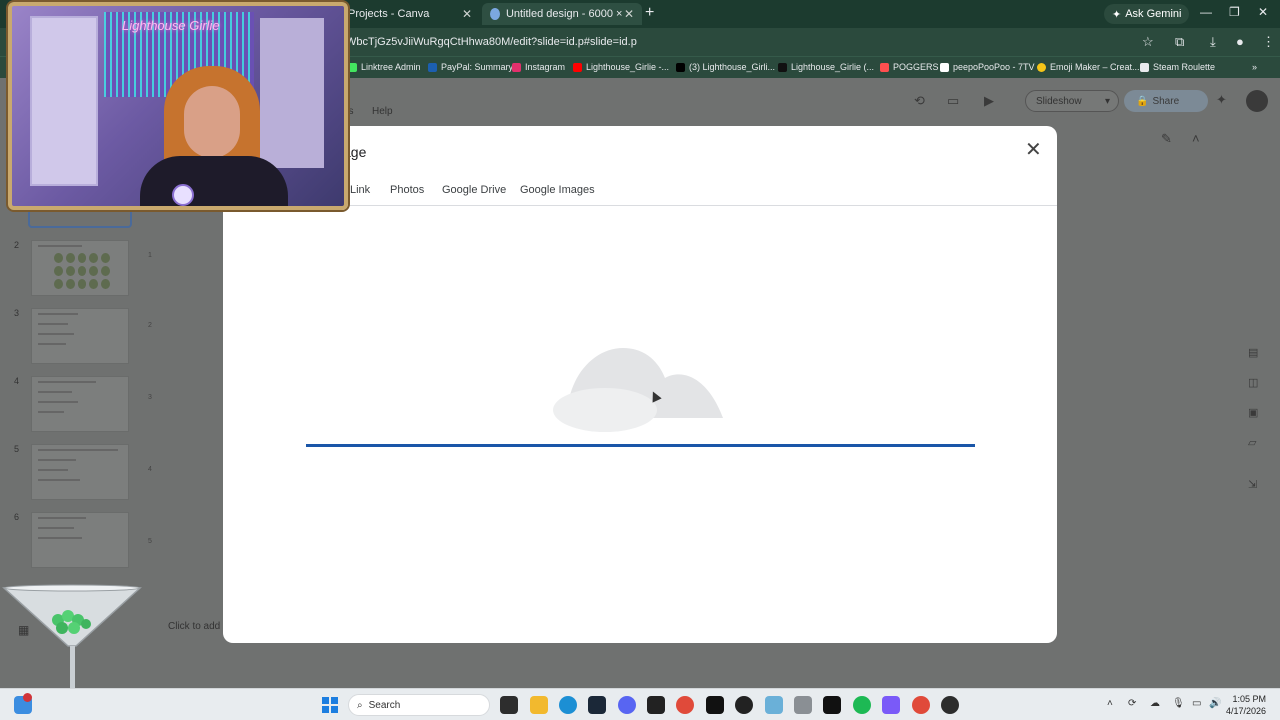 Image resolution: width=1280 pixels, height=720 pixels. I want to click on obs-icon, so click(950, 705).